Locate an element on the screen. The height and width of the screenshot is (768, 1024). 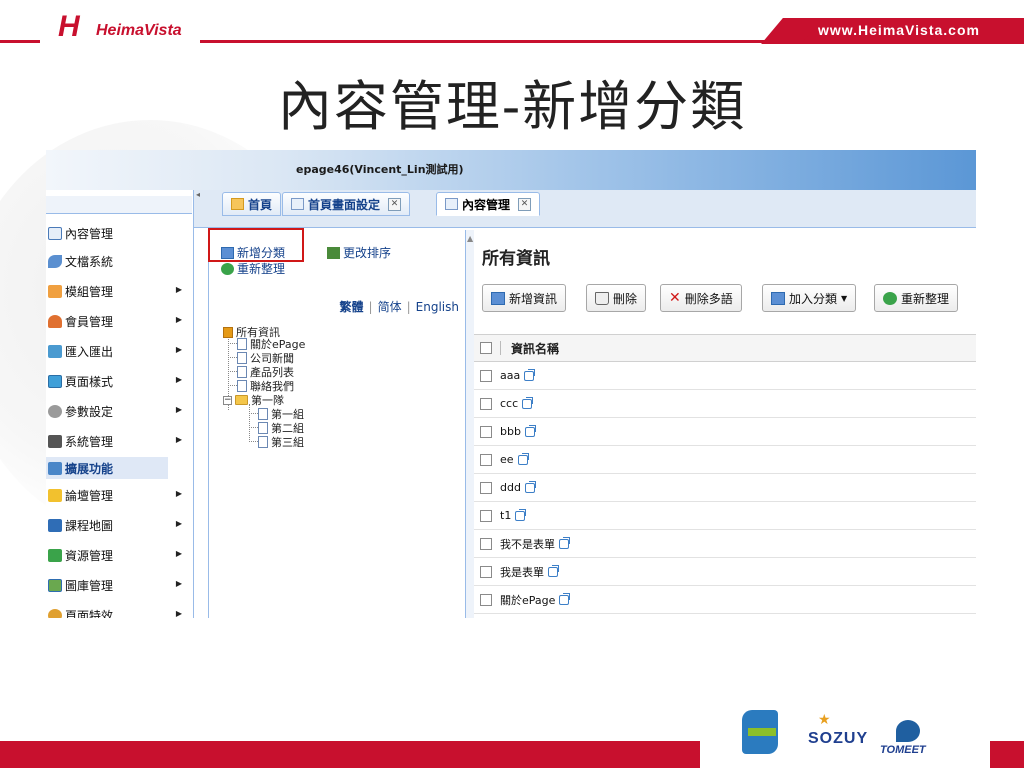
collapse-arrow-icon: ◂ is located at coordinates (198, 200).